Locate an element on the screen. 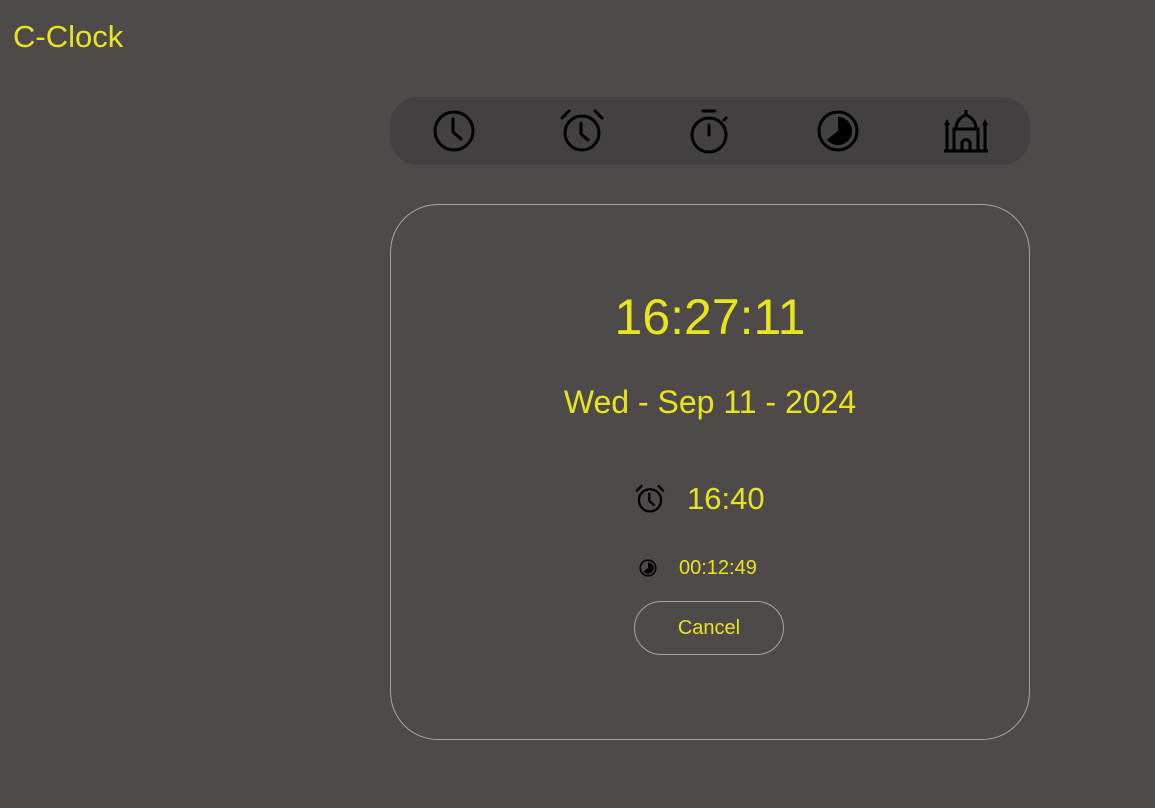  nav-stopwatch-button is located at coordinates (710, 131).